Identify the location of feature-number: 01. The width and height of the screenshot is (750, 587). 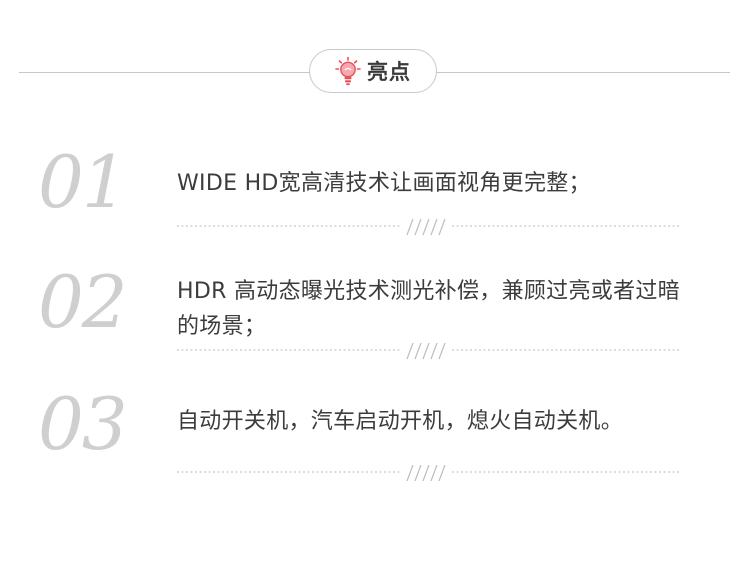
(83, 182).